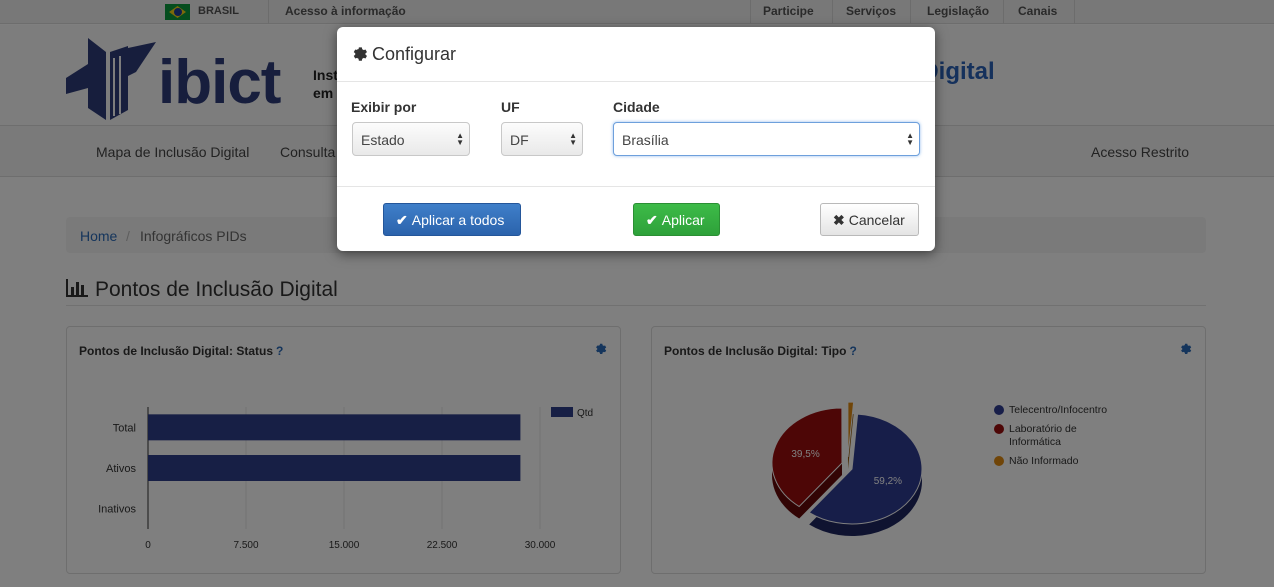 The height and width of the screenshot is (587, 1274). I want to click on exibir-por-label: Exibir por, so click(384, 107).